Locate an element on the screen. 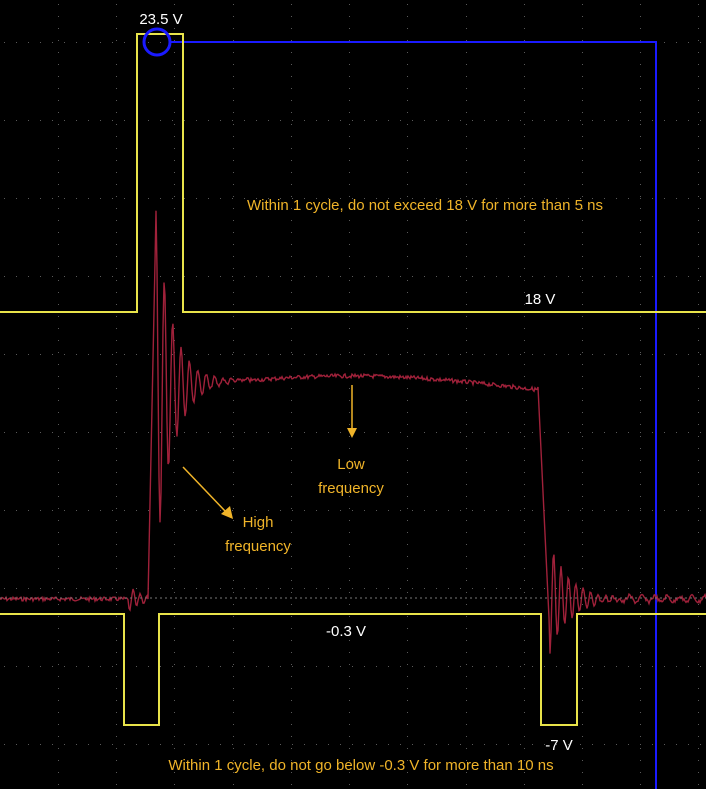 The width and height of the screenshot is (706, 789). upper-peak-label: 23.5 V is located at coordinates (160, 19).